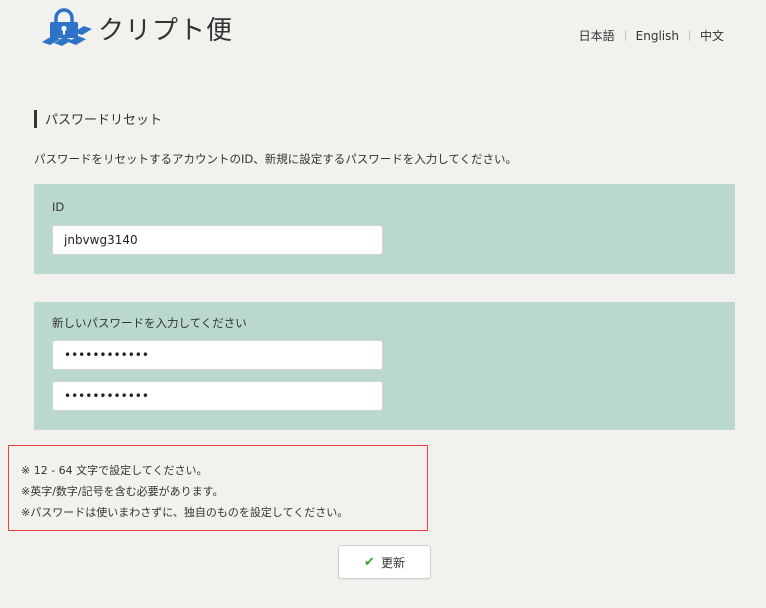  What do you see at coordinates (712, 35) in the screenshot?
I see `lang-chinese-link: 中文` at bounding box center [712, 35].